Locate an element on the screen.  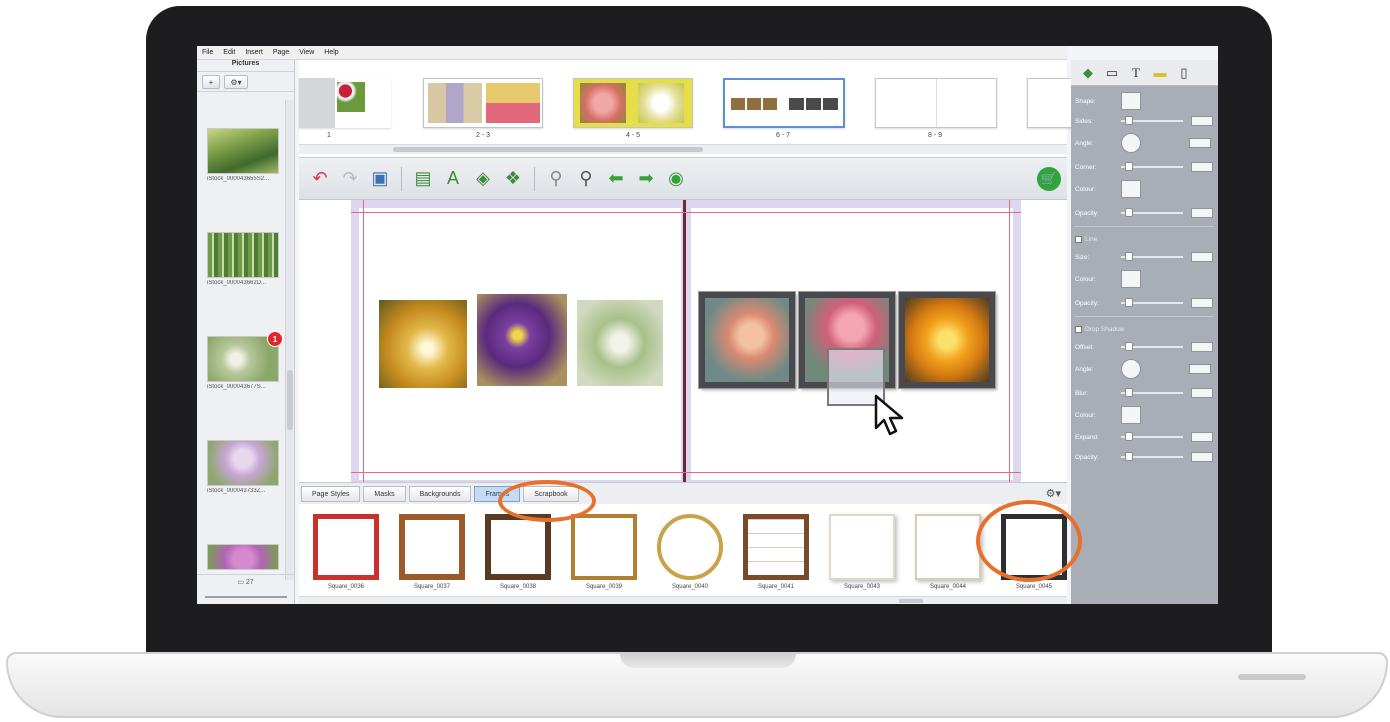
pictures-scrollbar is located at coordinates (289, 340).